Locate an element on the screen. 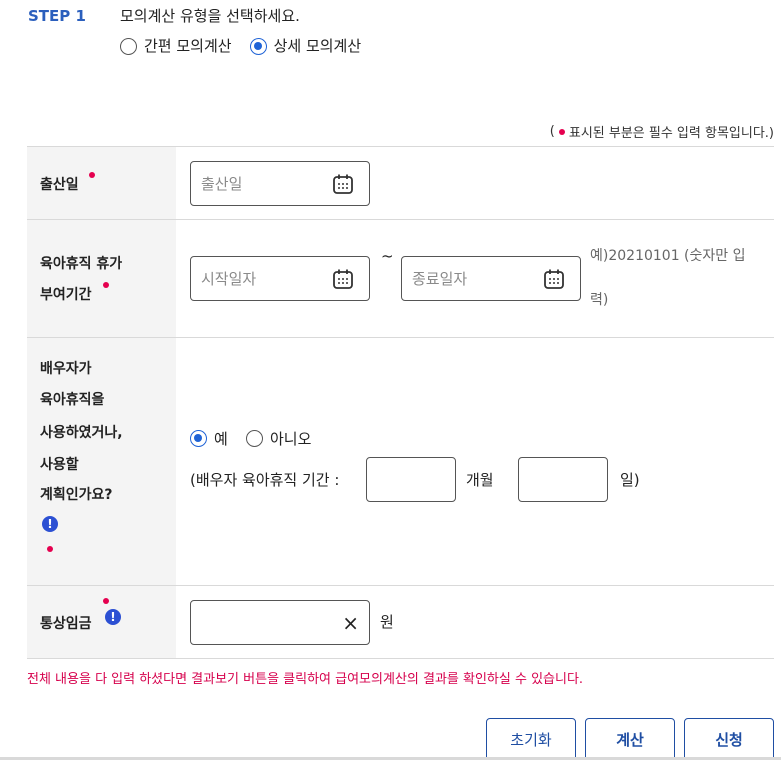 Image resolution: width=781 pixels, height=760 pixels. leave-end-placeholder: 종료일자 is located at coordinates (440, 279).